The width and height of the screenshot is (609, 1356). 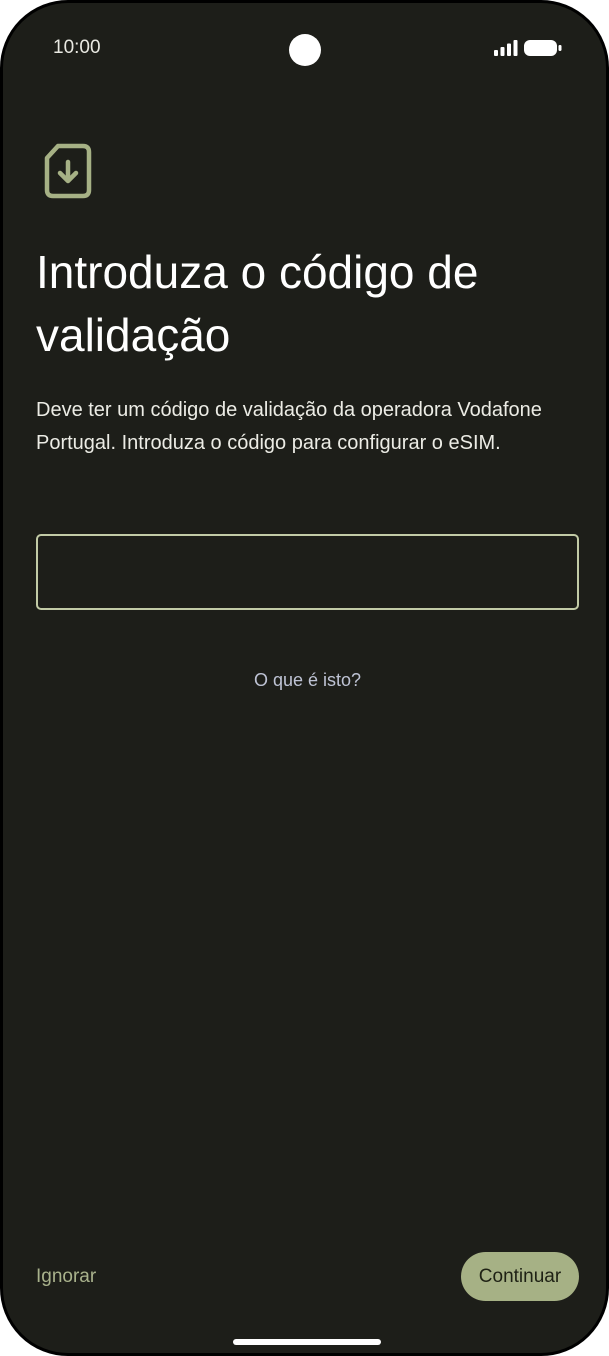 What do you see at coordinates (543, 48) in the screenshot?
I see `battery-icon` at bounding box center [543, 48].